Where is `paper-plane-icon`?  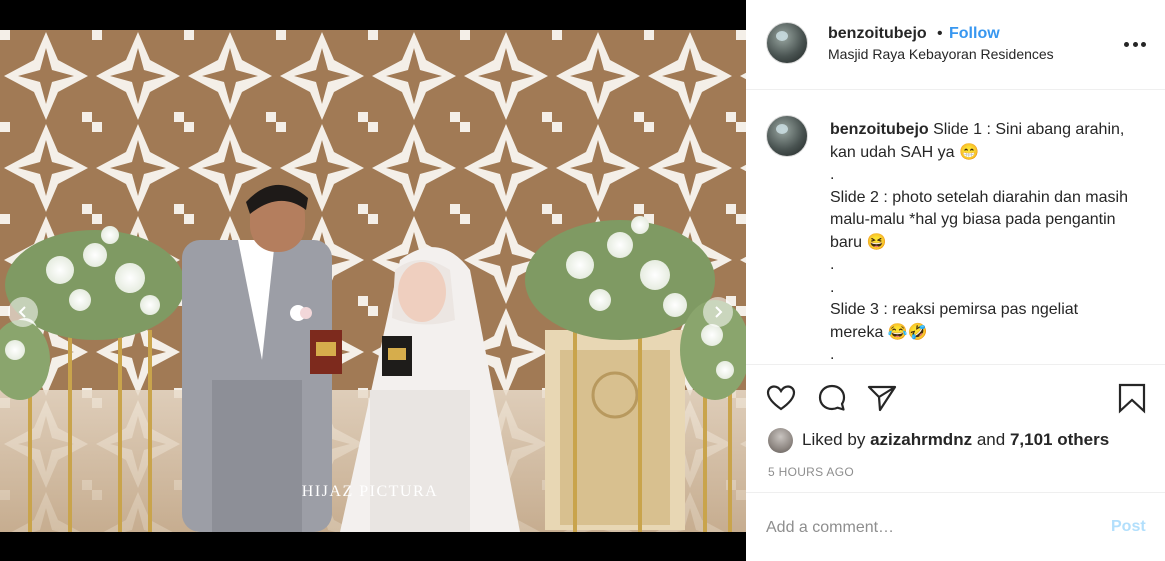
paper-plane-icon is located at coordinates (882, 398).